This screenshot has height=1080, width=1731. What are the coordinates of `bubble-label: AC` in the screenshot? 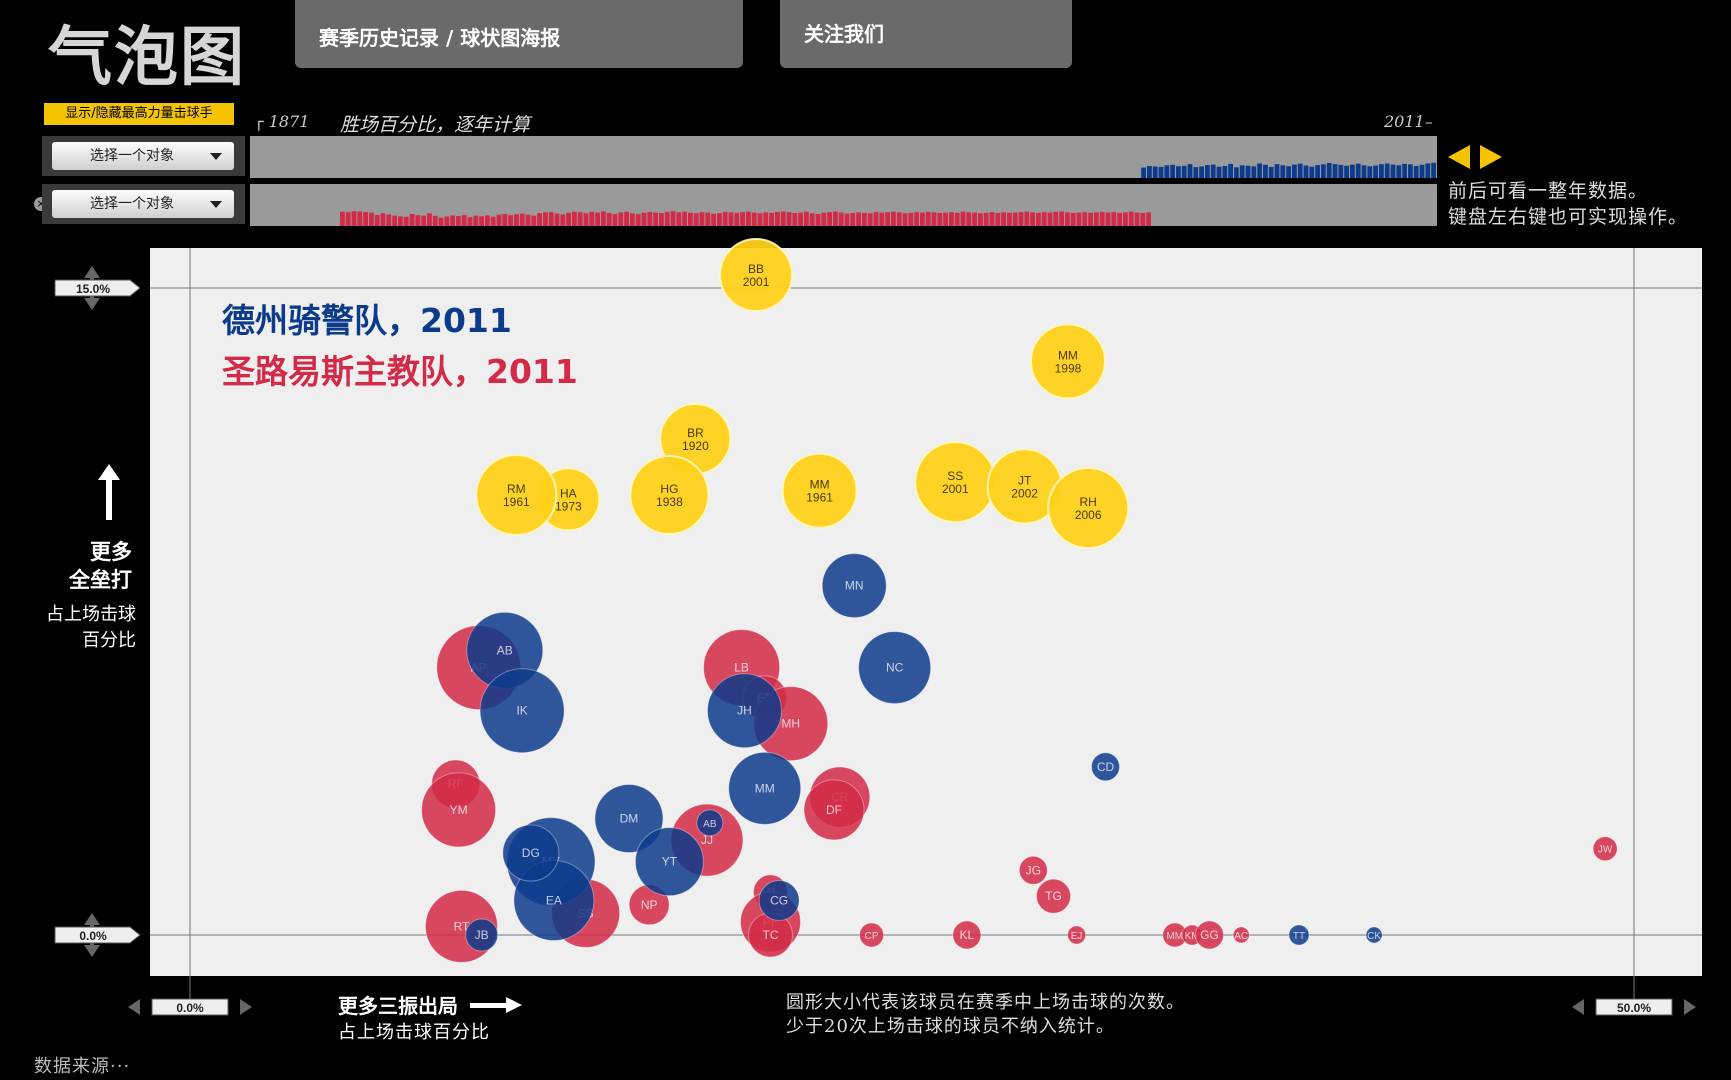 It's located at (1241, 936).